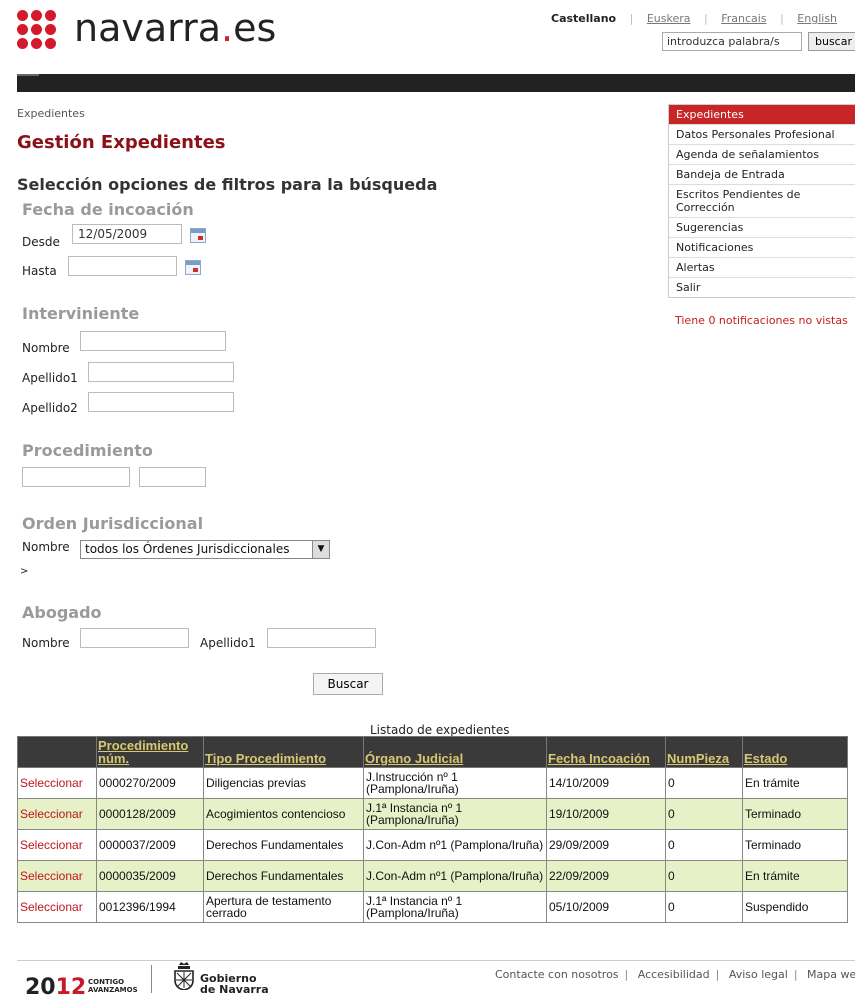 The image size is (855, 1000). I want to click on abogado-nombre-input, so click(134, 638).